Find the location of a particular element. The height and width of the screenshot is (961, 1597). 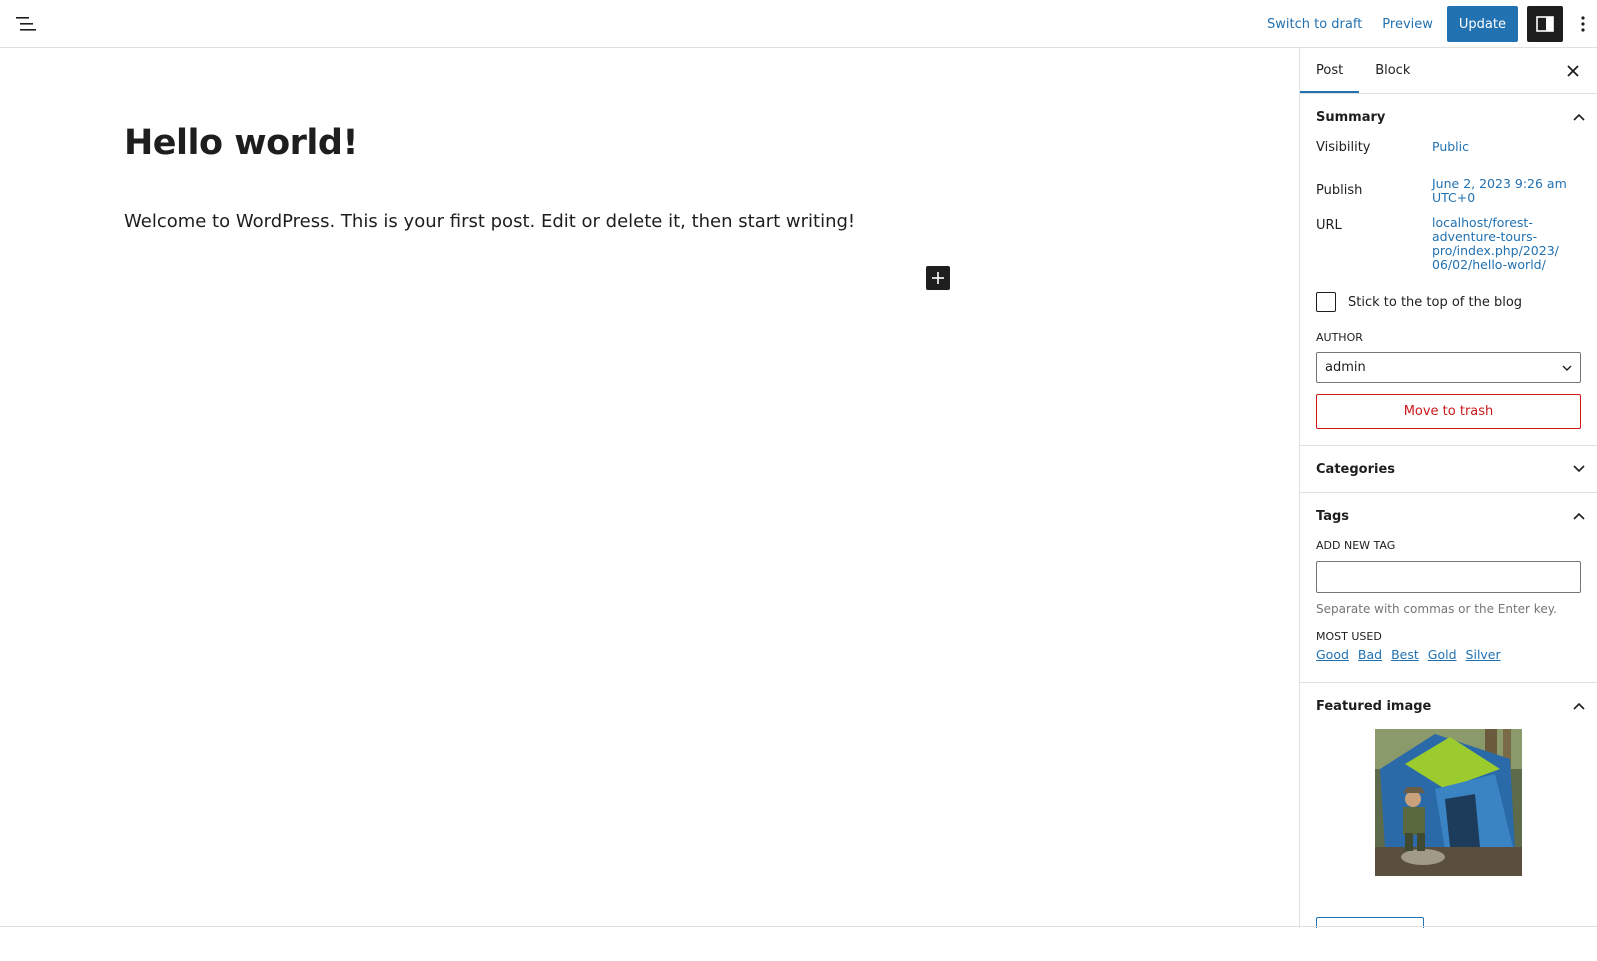

block-inserter-plus-icon is located at coordinates (938, 278).